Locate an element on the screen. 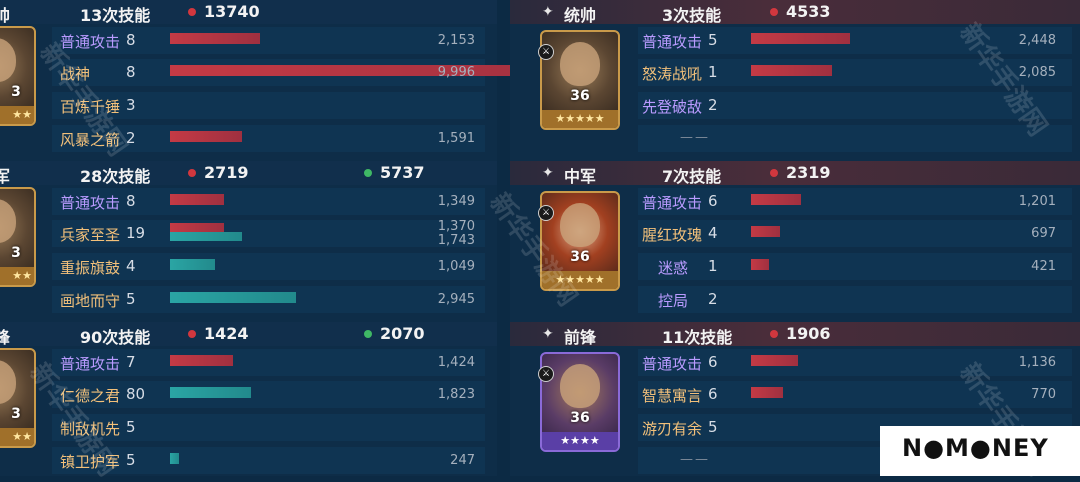 Image resolution: width=1080 pixels, height=482 pixels. empty-slot-dash: —— is located at coordinates (695, 459).